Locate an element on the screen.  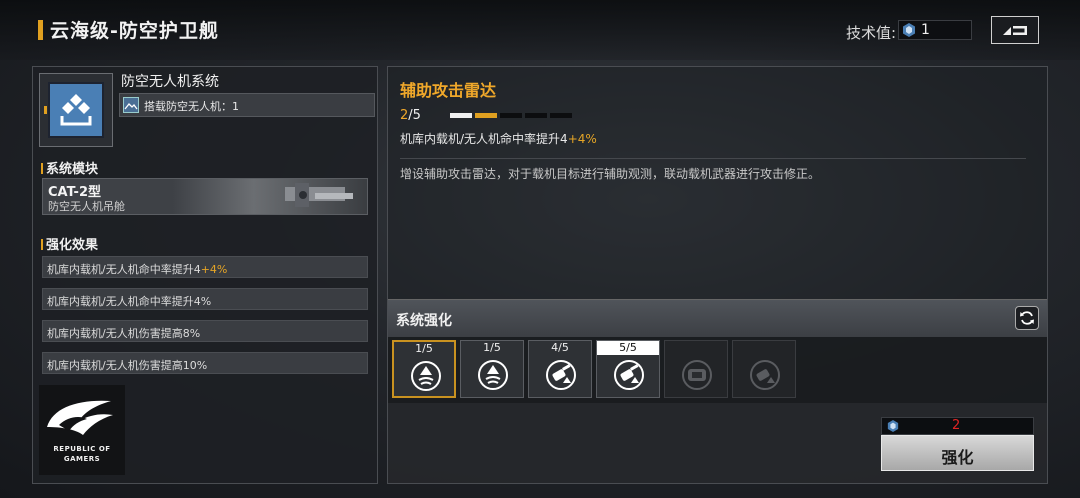
system-icon is located at coordinates (76, 110).